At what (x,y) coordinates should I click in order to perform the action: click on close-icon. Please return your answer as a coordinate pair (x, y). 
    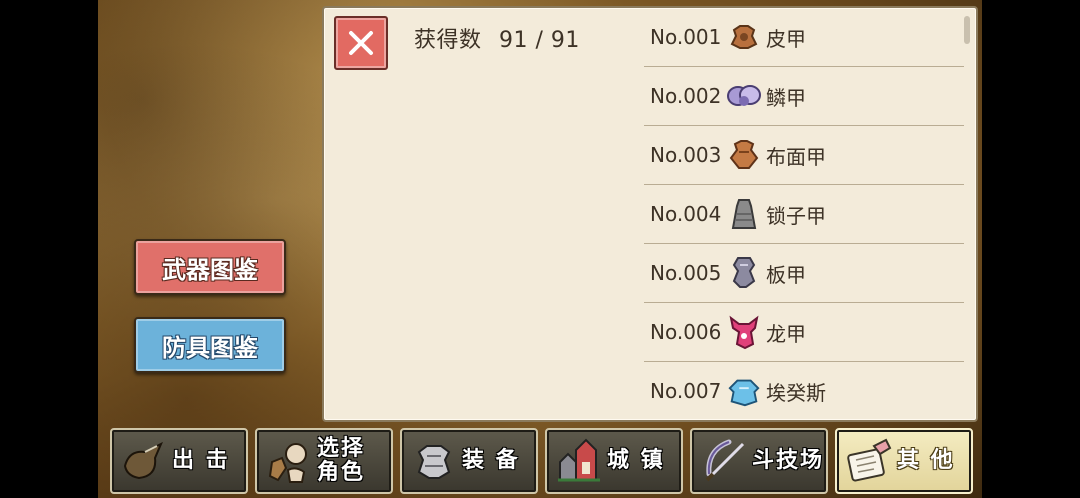
    Looking at the image, I should click on (361, 43).